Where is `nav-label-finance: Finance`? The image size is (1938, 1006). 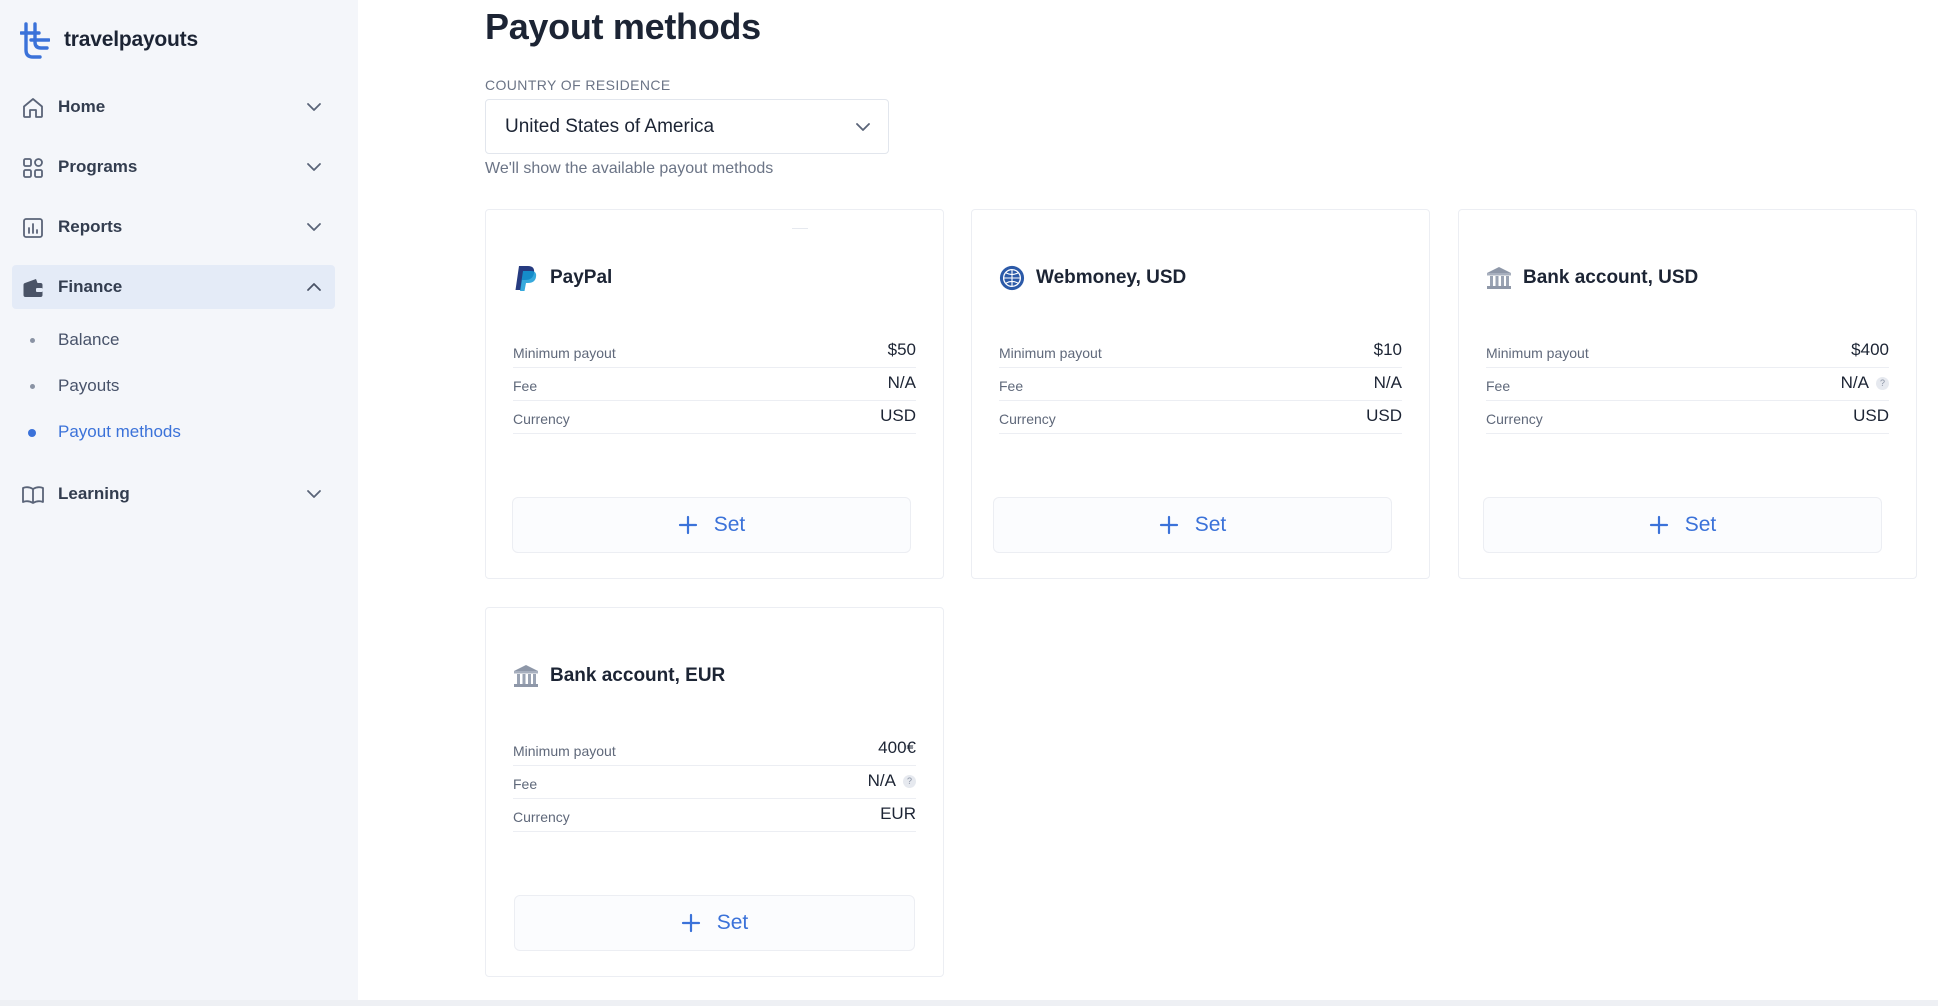 nav-label-finance: Finance is located at coordinates (90, 286).